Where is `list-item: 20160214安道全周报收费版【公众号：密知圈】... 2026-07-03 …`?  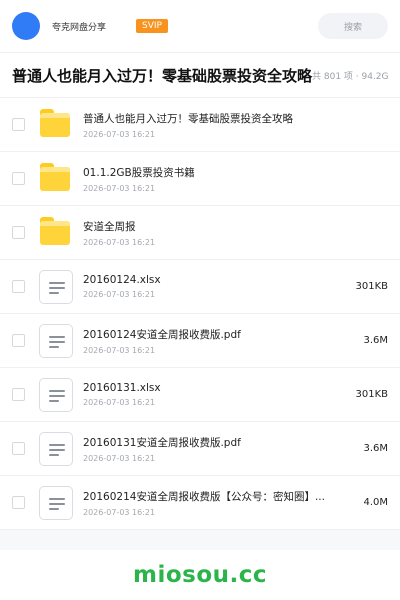 list-item: 20160214安道全周报收费版【公众号：密知圈】... 2026-07-03 … is located at coordinates (200, 503).